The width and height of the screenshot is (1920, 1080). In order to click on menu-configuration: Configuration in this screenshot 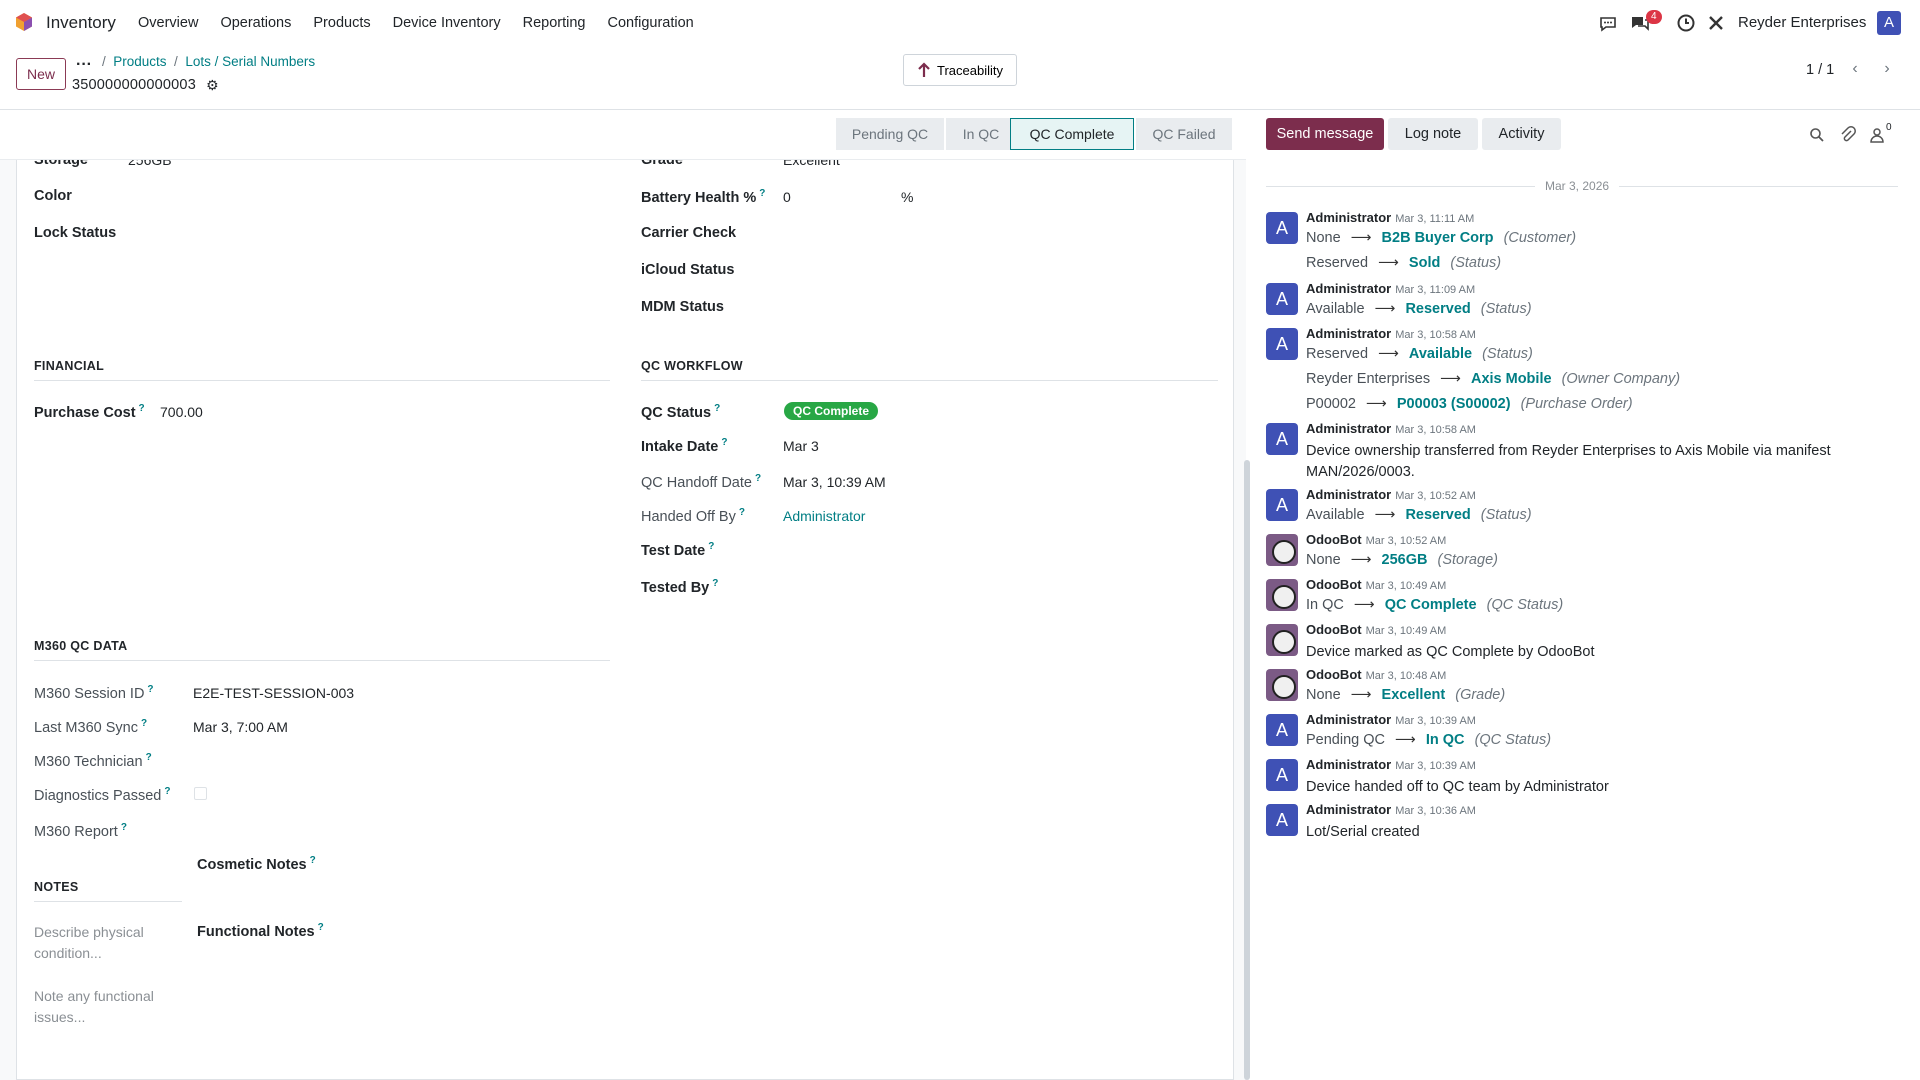, I will do `click(650, 23)`.